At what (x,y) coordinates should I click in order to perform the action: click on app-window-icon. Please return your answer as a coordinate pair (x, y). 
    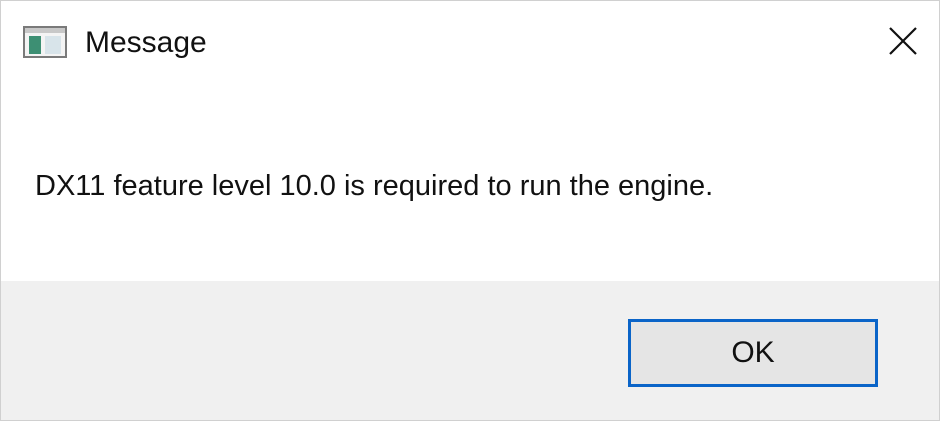
    Looking at the image, I should click on (45, 42).